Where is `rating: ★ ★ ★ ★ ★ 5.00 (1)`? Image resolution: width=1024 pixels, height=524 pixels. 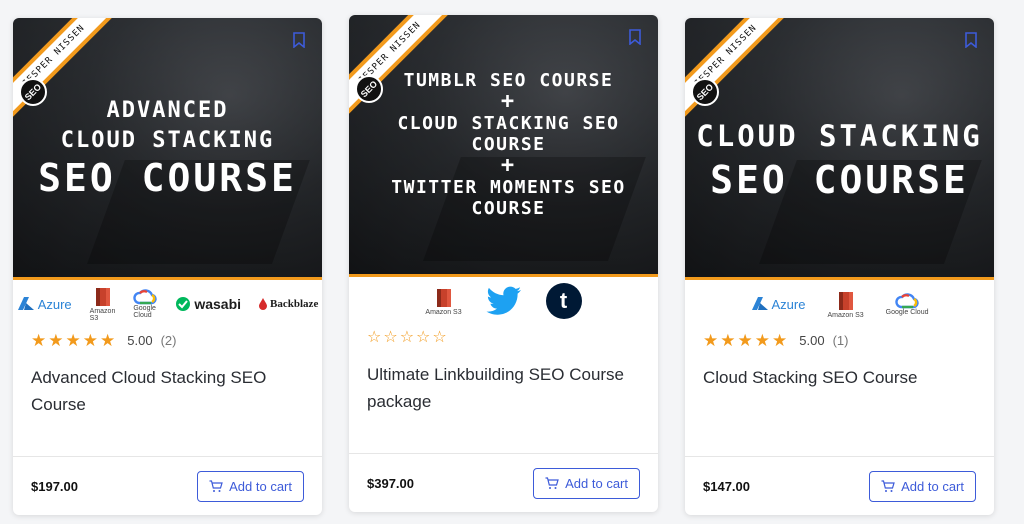
rating: ★ ★ ★ ★ ★ 5.00 (1) is located at coordinates (839, 340).